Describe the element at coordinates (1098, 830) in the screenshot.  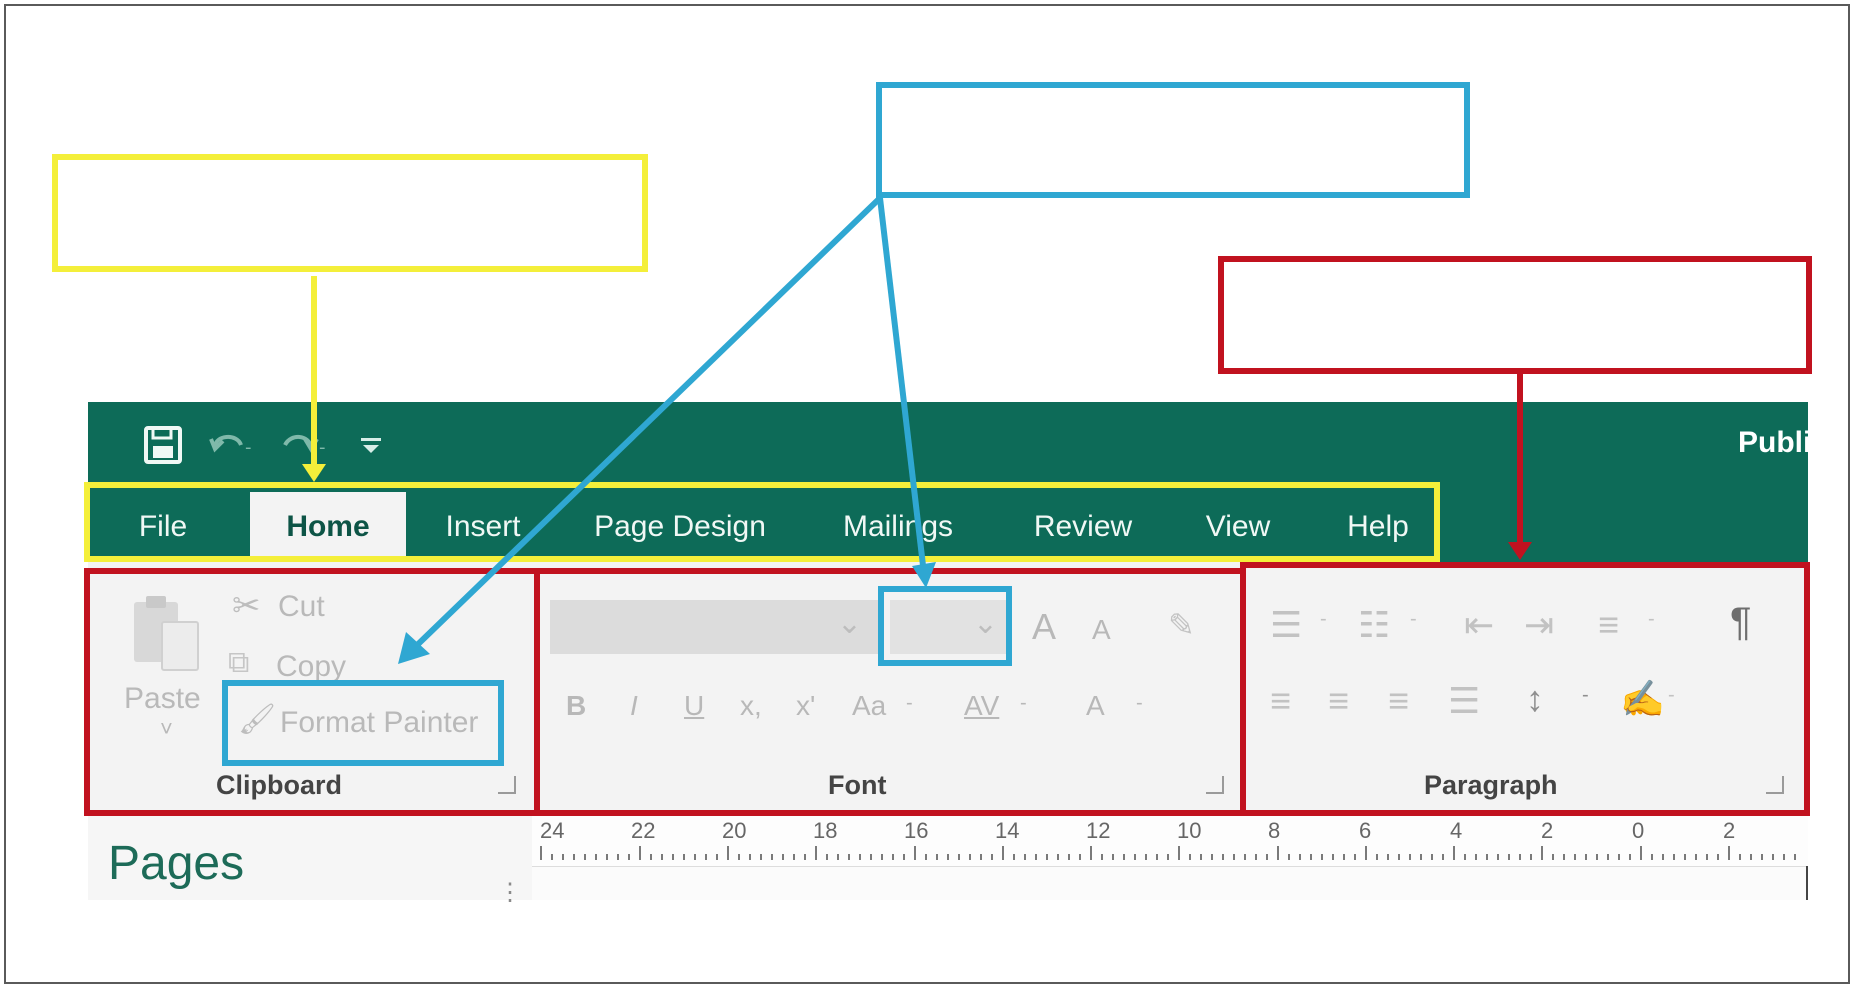
I see `ruler-number: 12` at that location.